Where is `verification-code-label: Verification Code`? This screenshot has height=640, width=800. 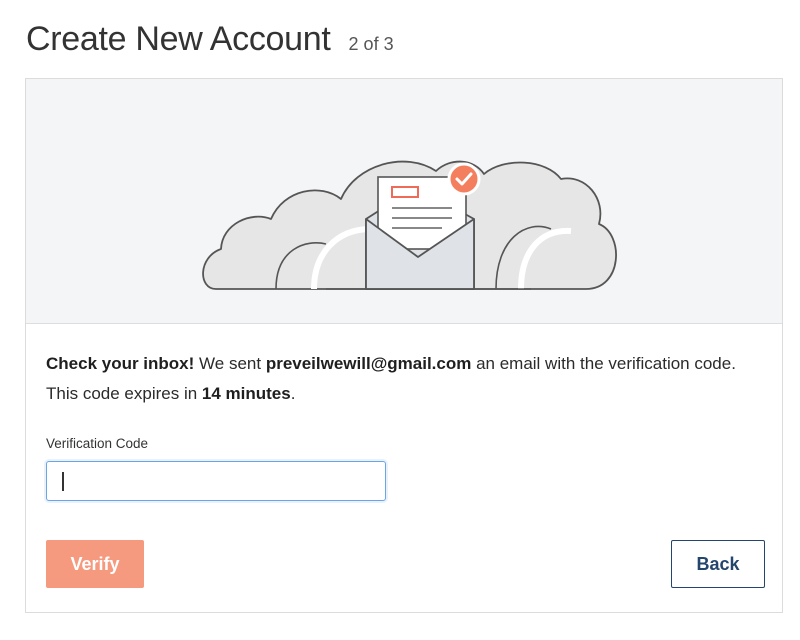 verification-code-label: Verification Code is located at coordinates (97, 443).